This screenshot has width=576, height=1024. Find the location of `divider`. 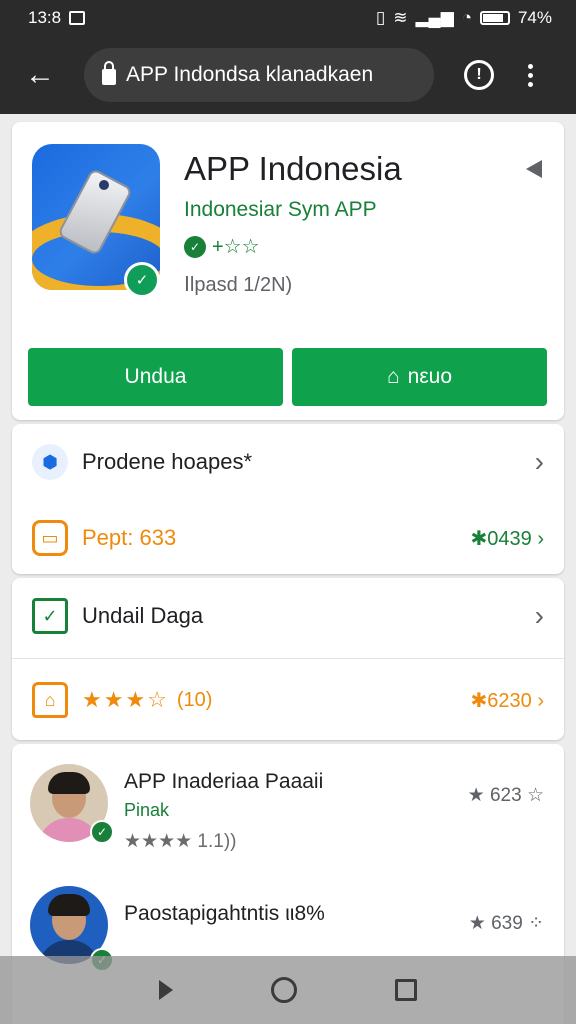

divider is located at coordinates (288, 658).